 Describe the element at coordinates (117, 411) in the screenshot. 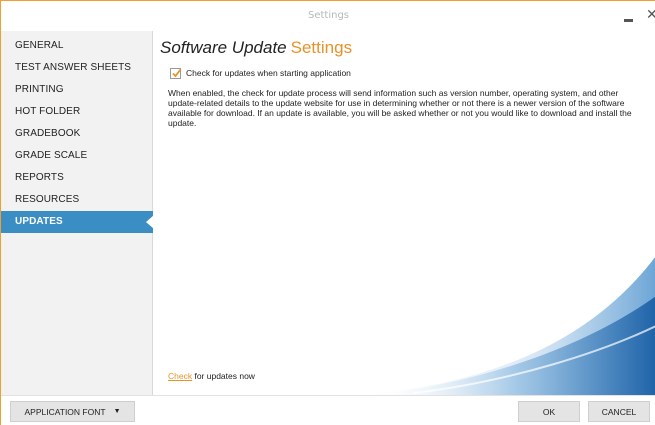

I see `caret-down-icon: ▼` at that location.